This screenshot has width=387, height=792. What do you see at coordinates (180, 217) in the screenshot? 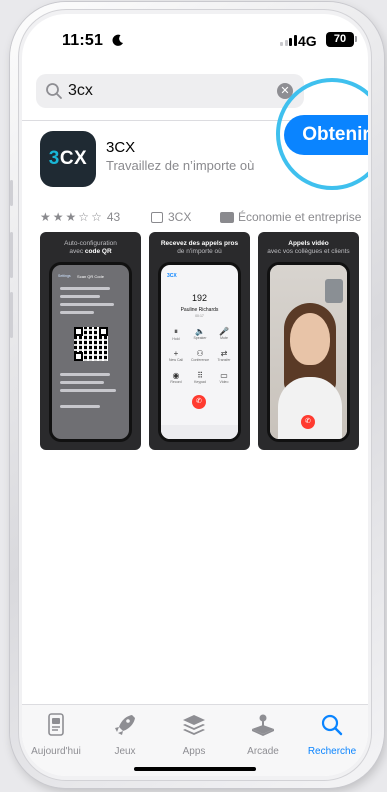
I see `developer-name: 3CX` at bounding box center [180, 217].